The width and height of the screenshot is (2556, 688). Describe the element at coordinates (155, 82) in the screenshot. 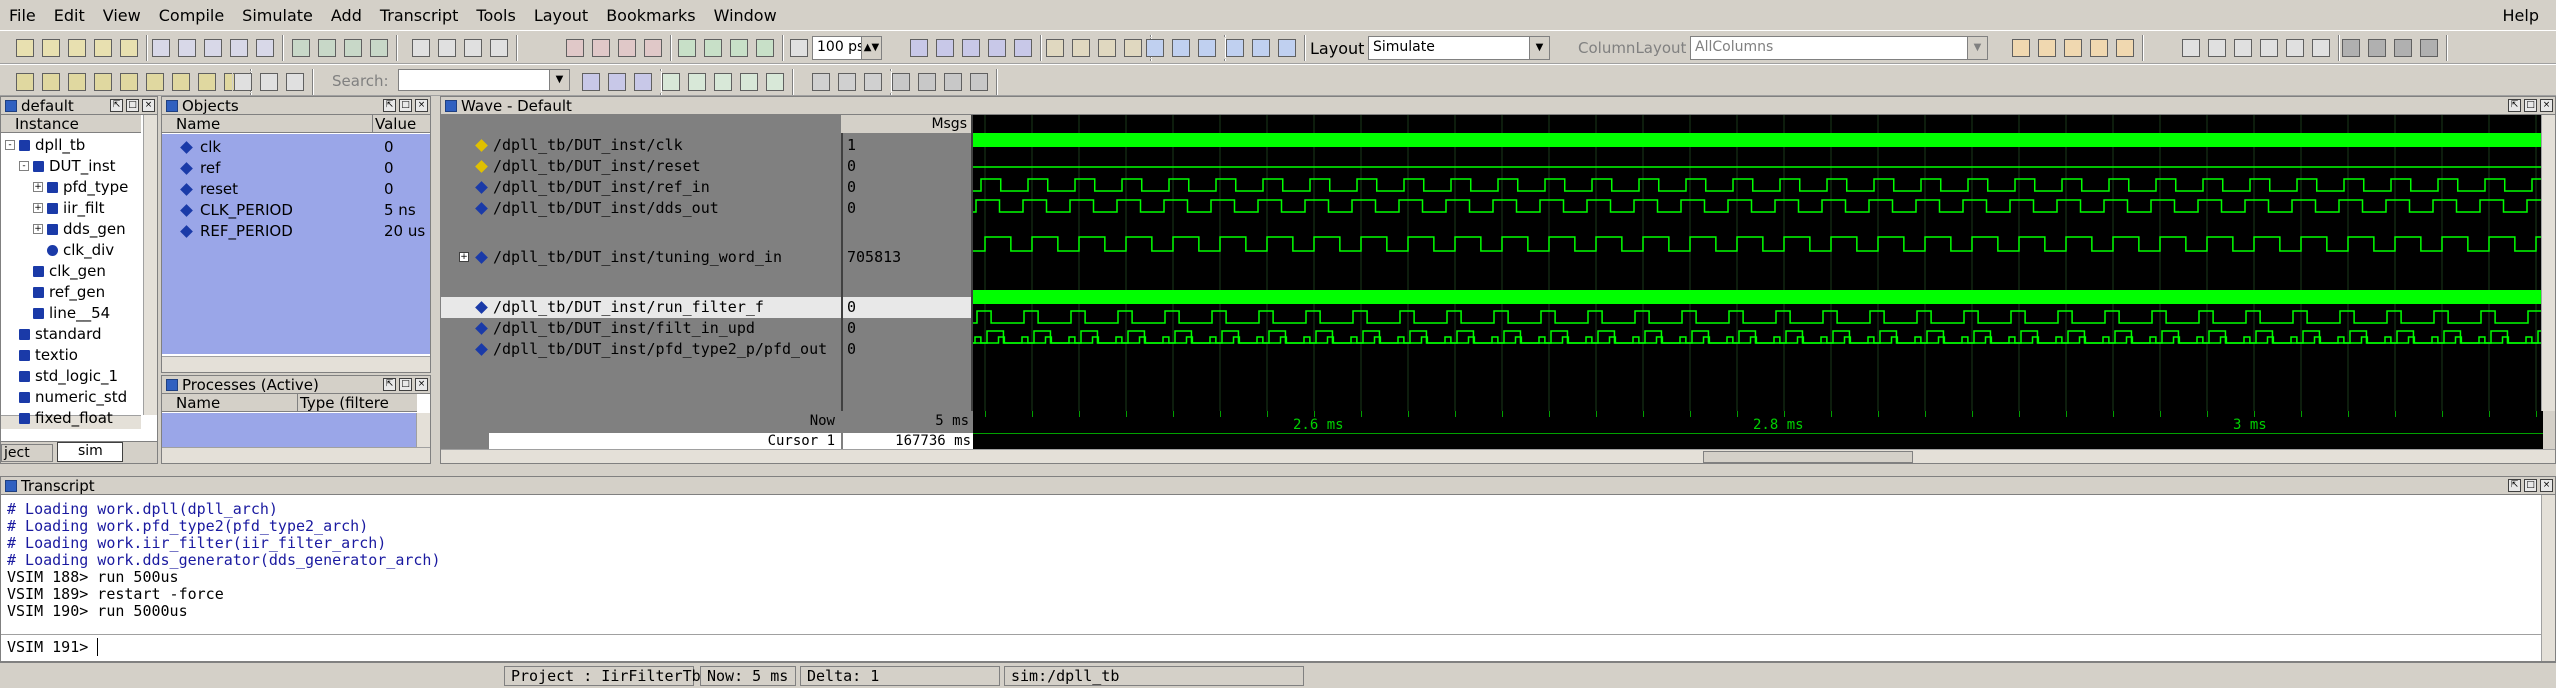

I see `zoom-out-y-icon` at that location.